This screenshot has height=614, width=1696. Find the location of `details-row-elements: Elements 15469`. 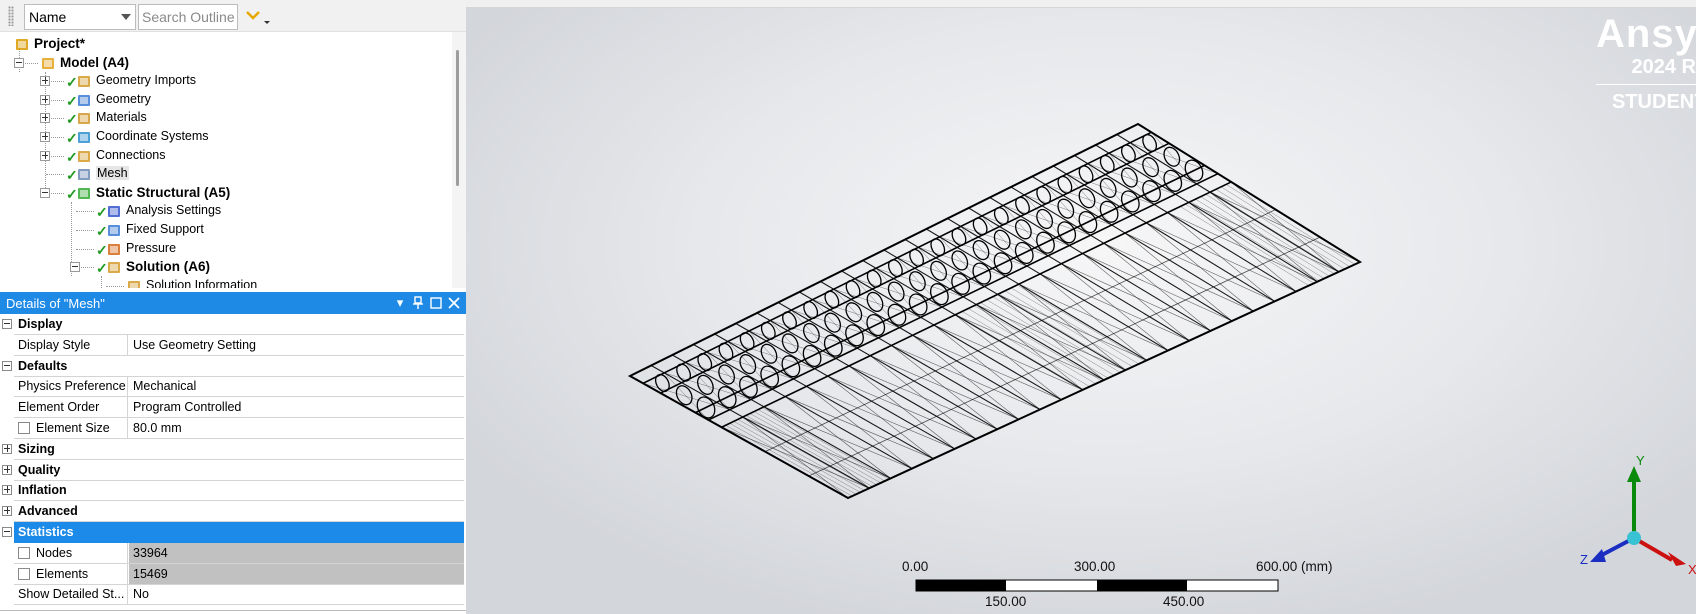

details-row-elements: Elements 15469 is located at coordinates (239, 574).